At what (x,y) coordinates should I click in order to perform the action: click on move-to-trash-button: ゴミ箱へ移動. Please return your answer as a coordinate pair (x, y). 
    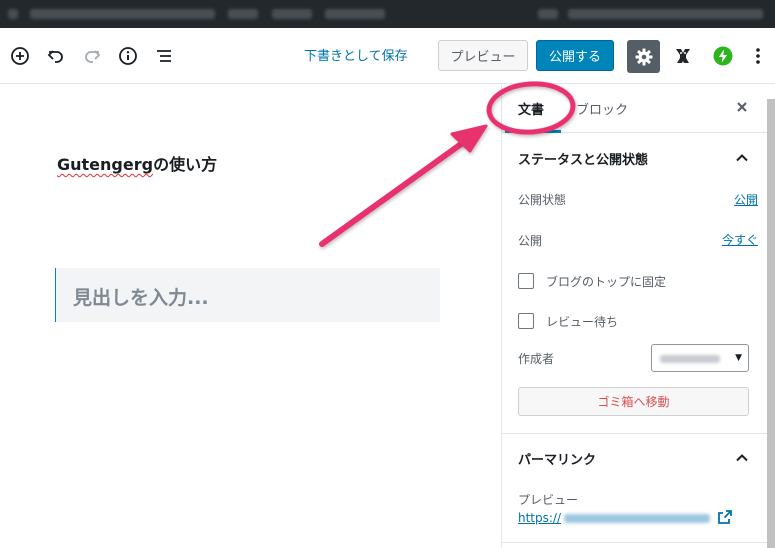
    Looking at the image, I should click on (633, 401).